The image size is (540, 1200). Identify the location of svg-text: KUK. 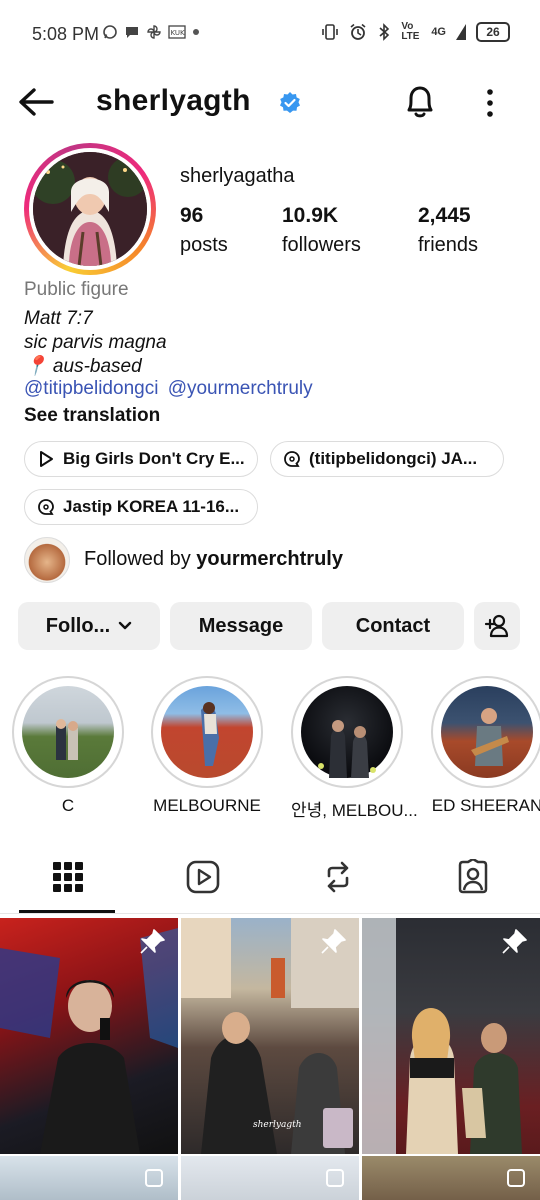
(178, 33).